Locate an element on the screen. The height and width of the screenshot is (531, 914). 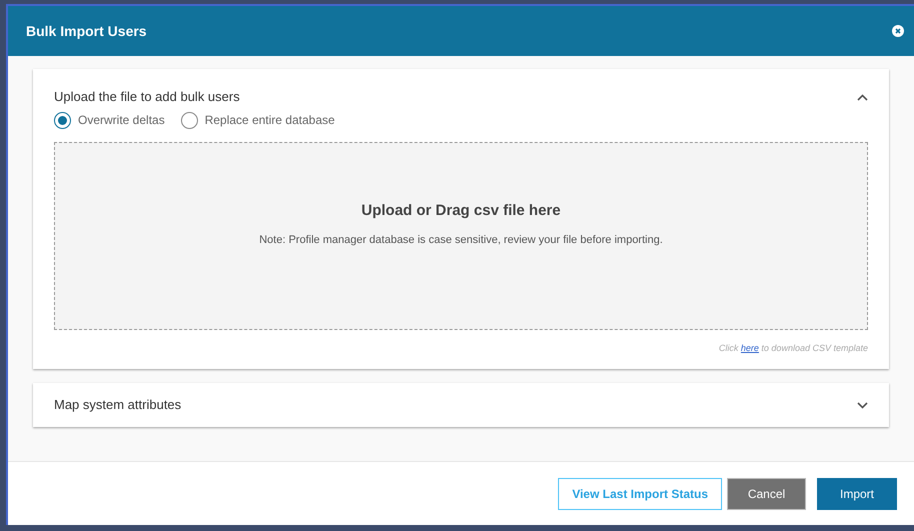
section-title: Upload the file to add bulk users is located at coordinates (147, 97).